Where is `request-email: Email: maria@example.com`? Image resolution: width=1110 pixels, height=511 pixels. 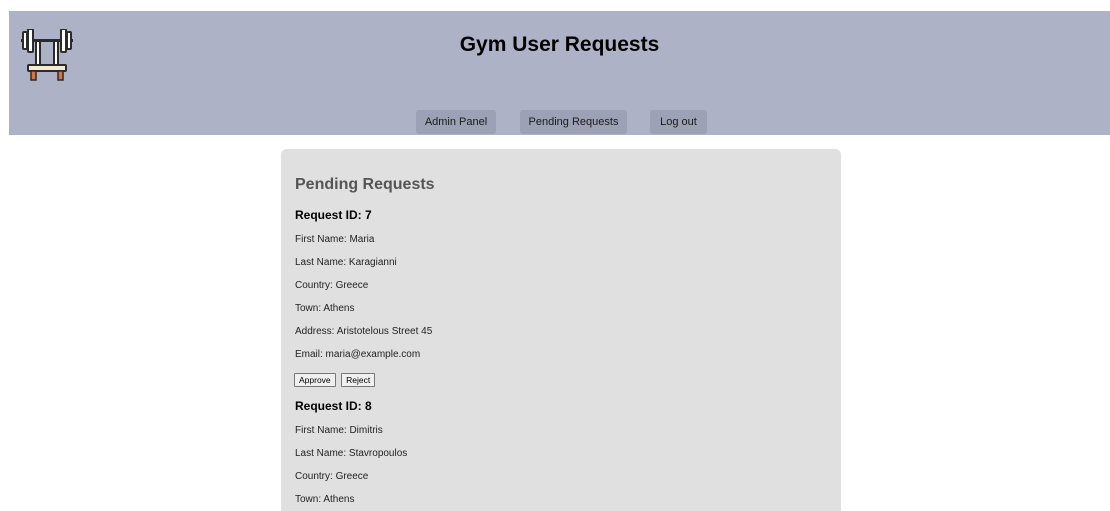 request-email: Email: maria@example.com is located at coordinates (358, 354).